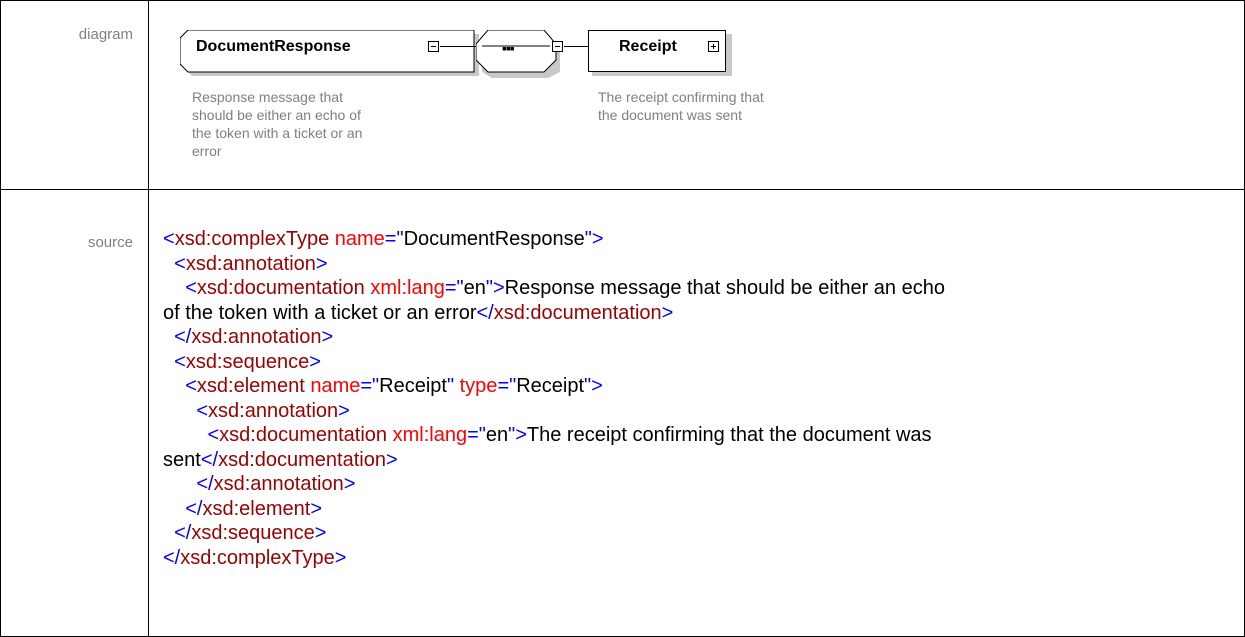  I want to click on source-token: DocumentResponse, so click(494, 239).